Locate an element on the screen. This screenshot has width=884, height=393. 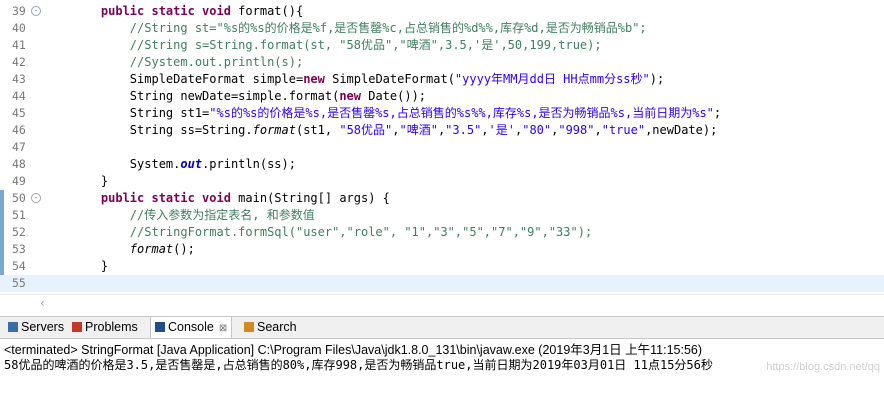
line-number: 51 is located at coordinates (19, 215).